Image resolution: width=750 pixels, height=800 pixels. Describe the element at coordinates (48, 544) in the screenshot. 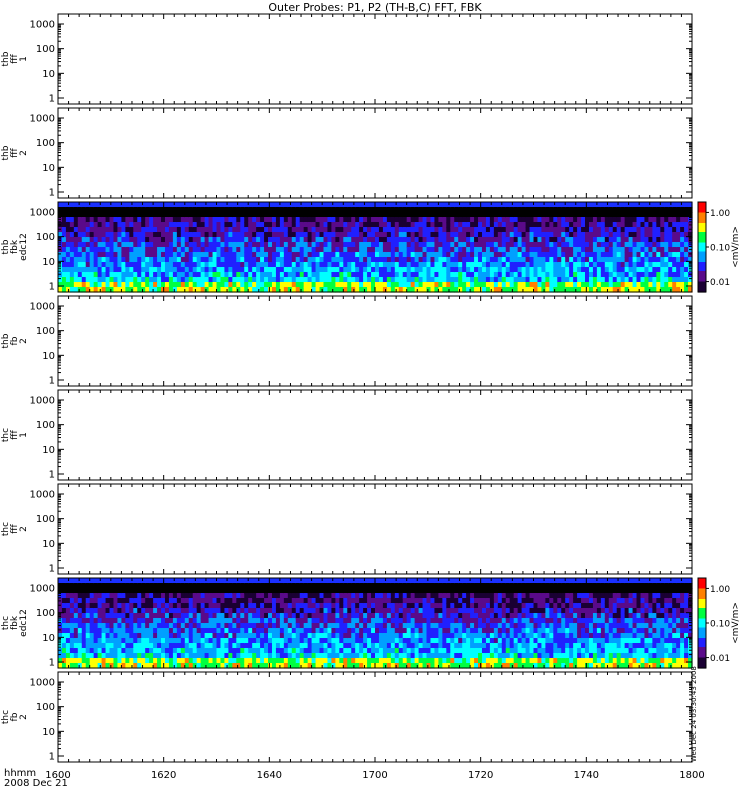

I see `y-tick-label: 10` at that location.